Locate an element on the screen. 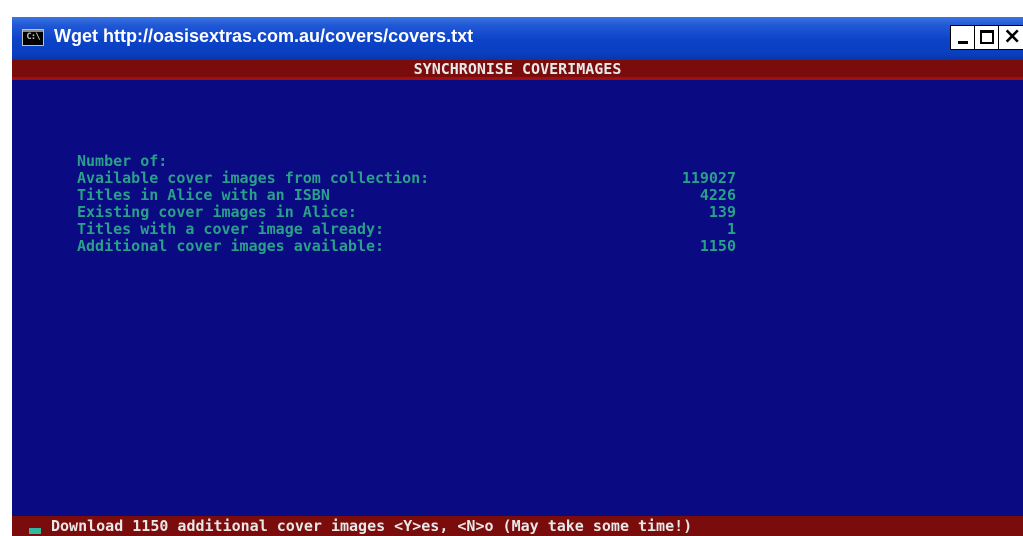  stat-value-additional: 1150 is located at coordinates (717, 246).